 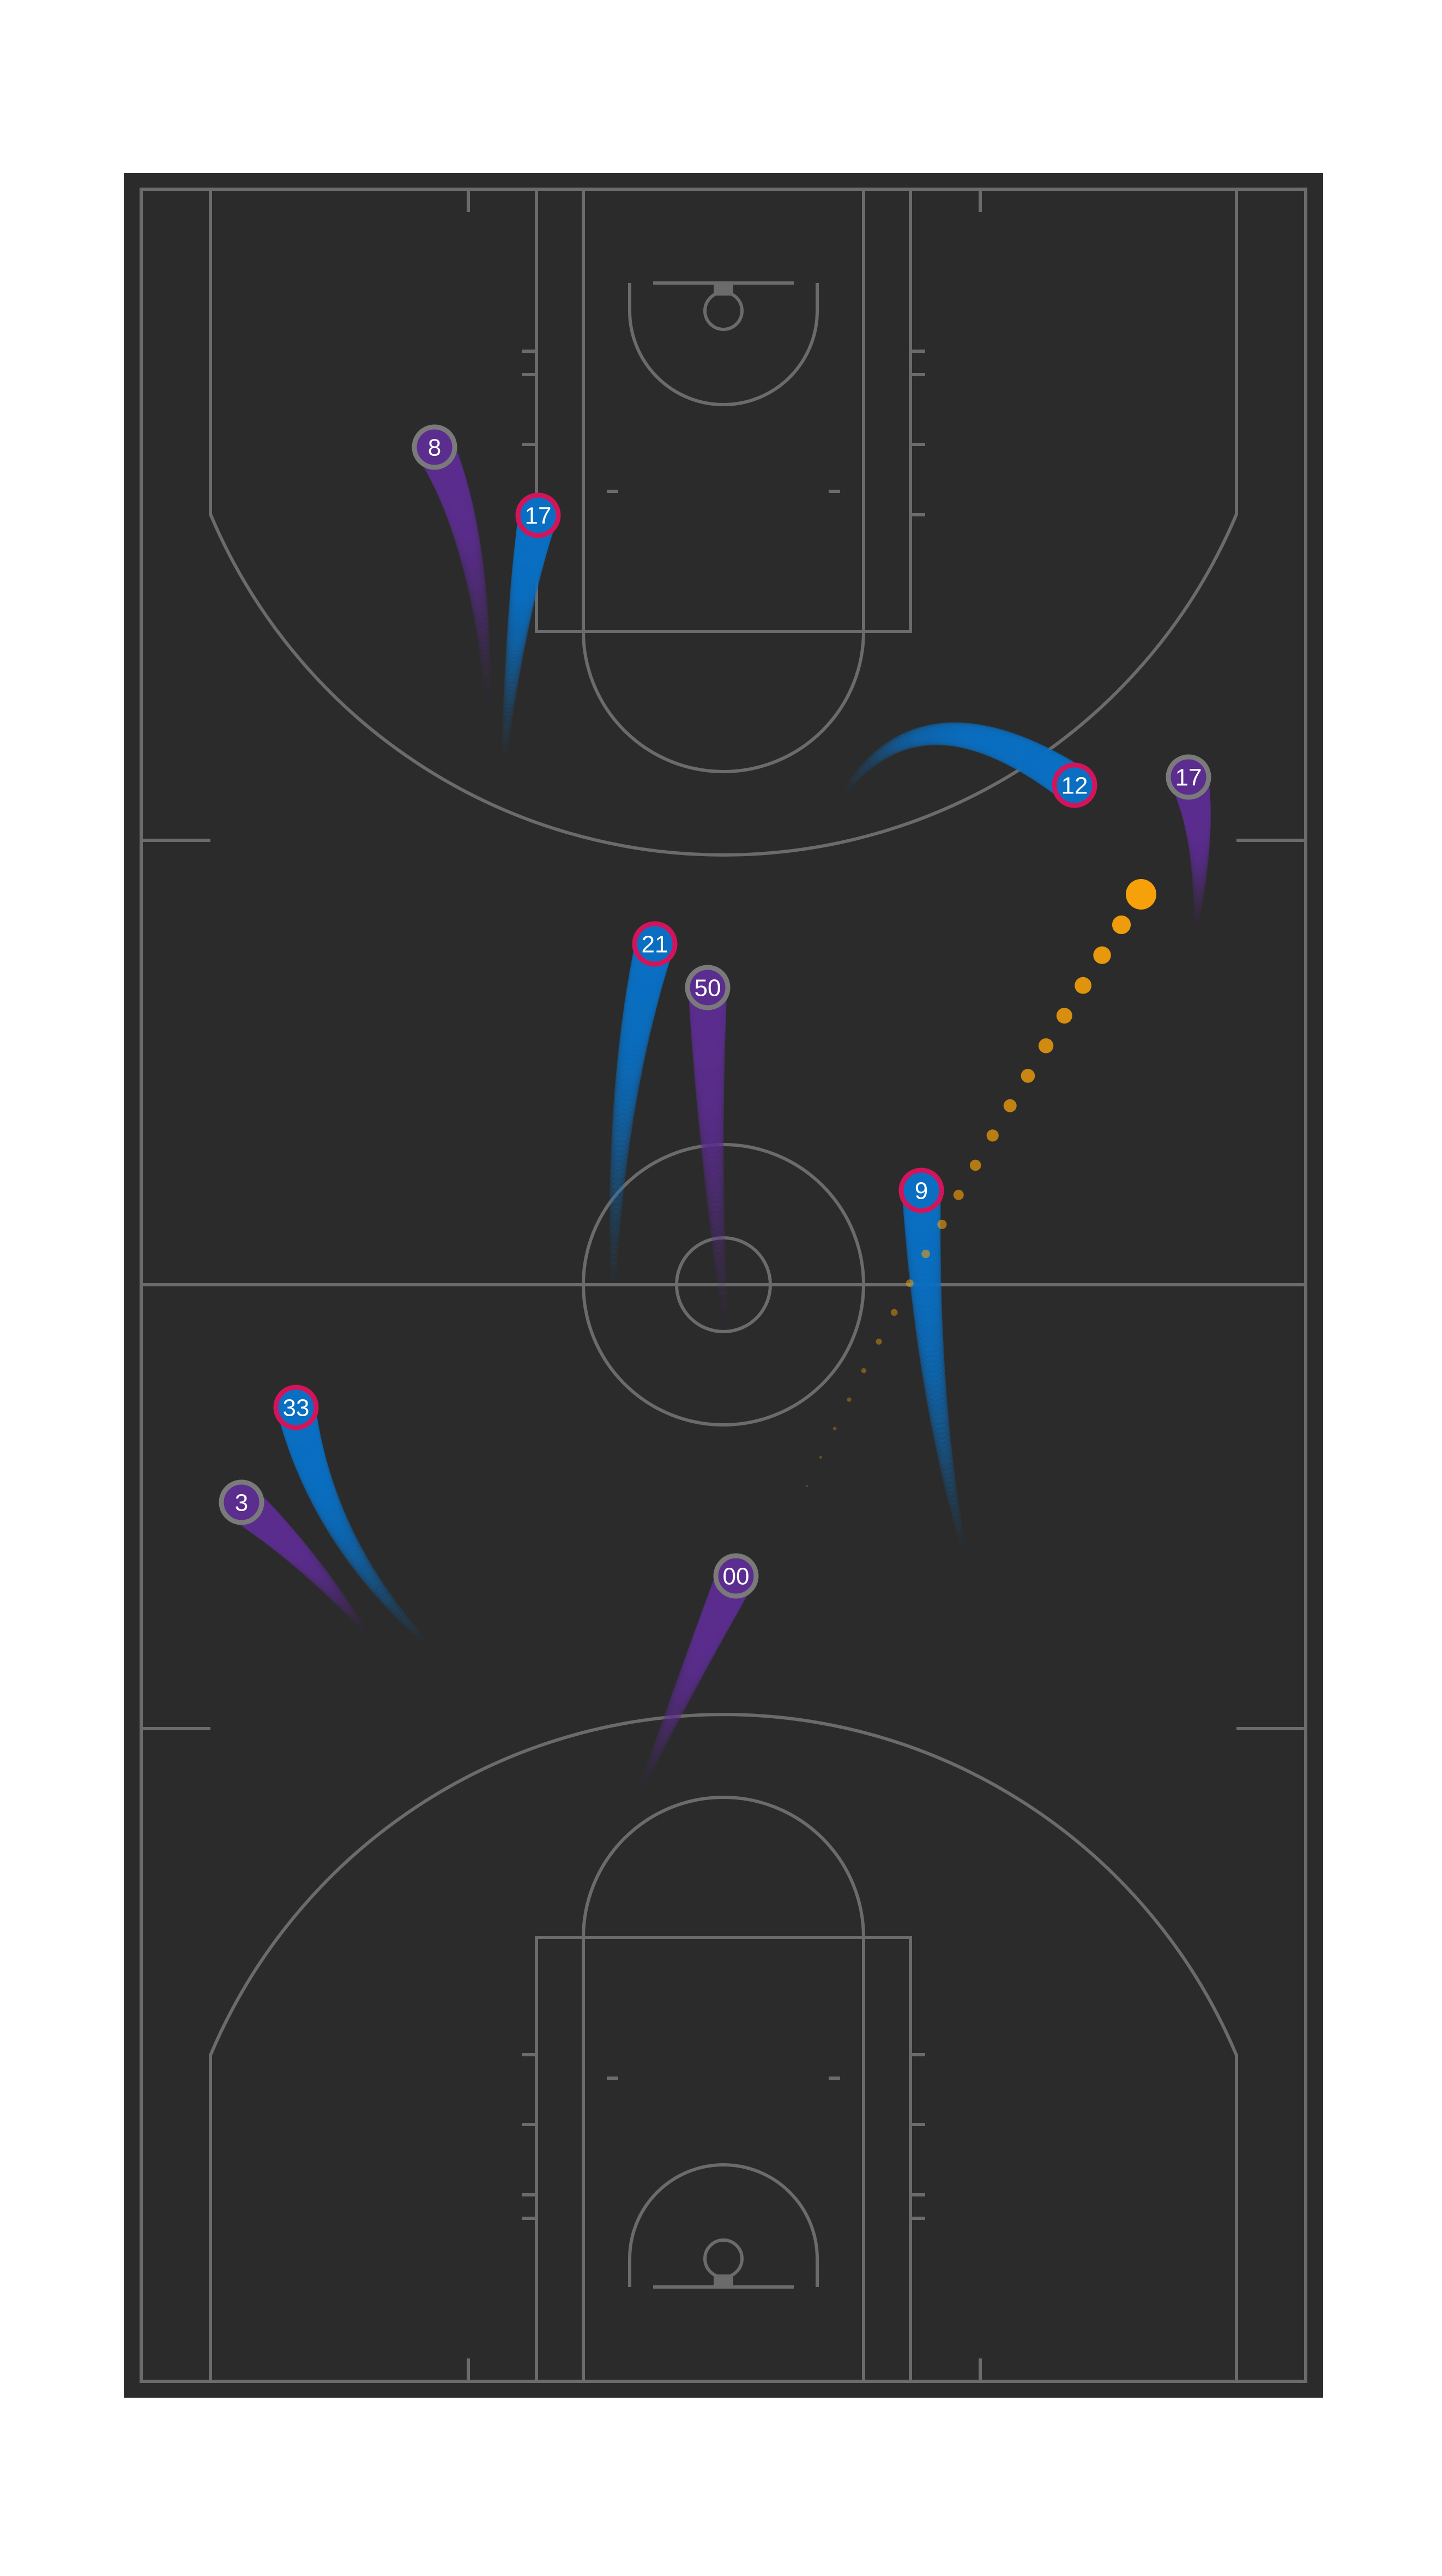 I want to click on player-marker-blue-33: 33, so click(x=296, y=1407).